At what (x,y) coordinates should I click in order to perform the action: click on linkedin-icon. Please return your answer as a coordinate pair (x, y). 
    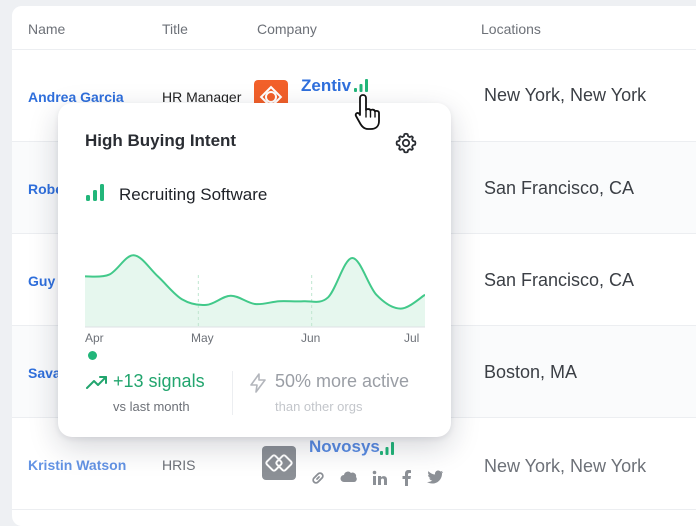
    Looking at the image, I should click on (380, 478).